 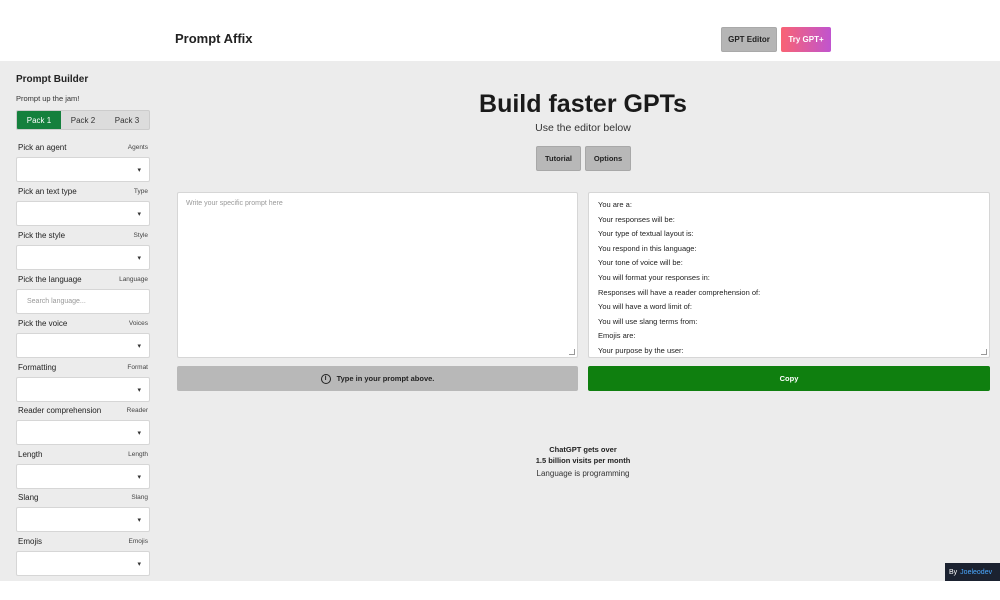 I want to click on agent-field: Pick an agent Agents ▾, so click(x=83, y=162).